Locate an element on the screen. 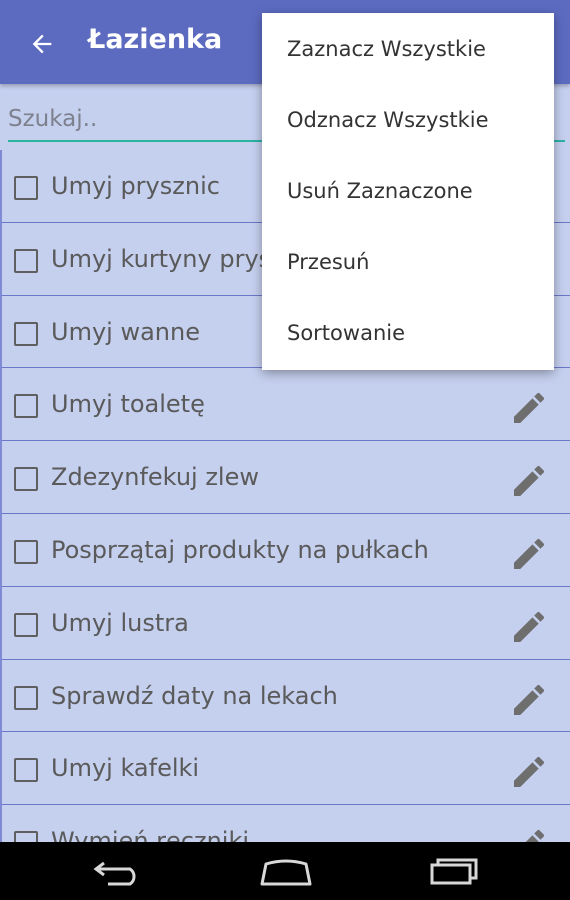 The height and width of the screenshot is (900, 570). home-icon is located at coordinates (286, 872).